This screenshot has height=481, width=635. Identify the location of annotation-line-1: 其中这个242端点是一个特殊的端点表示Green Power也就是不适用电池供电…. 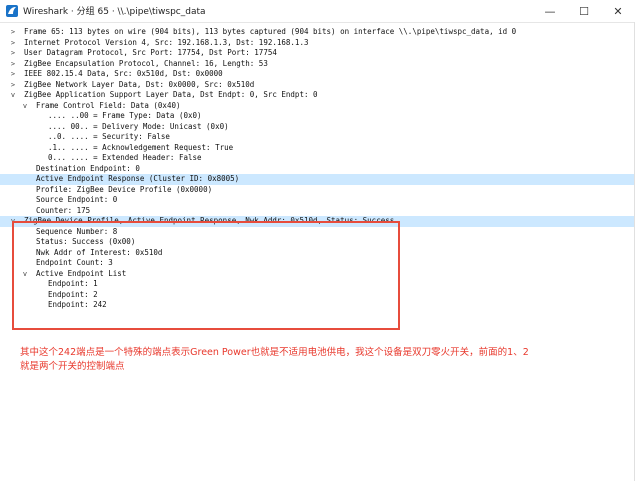
(274, 352).